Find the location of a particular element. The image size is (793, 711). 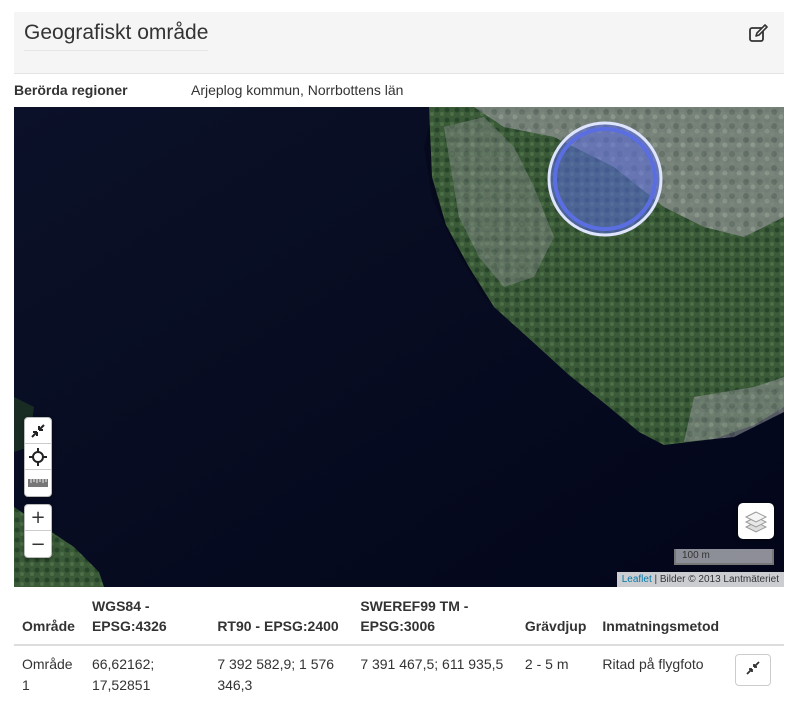

area-marker is located at coordinates (605, 179).